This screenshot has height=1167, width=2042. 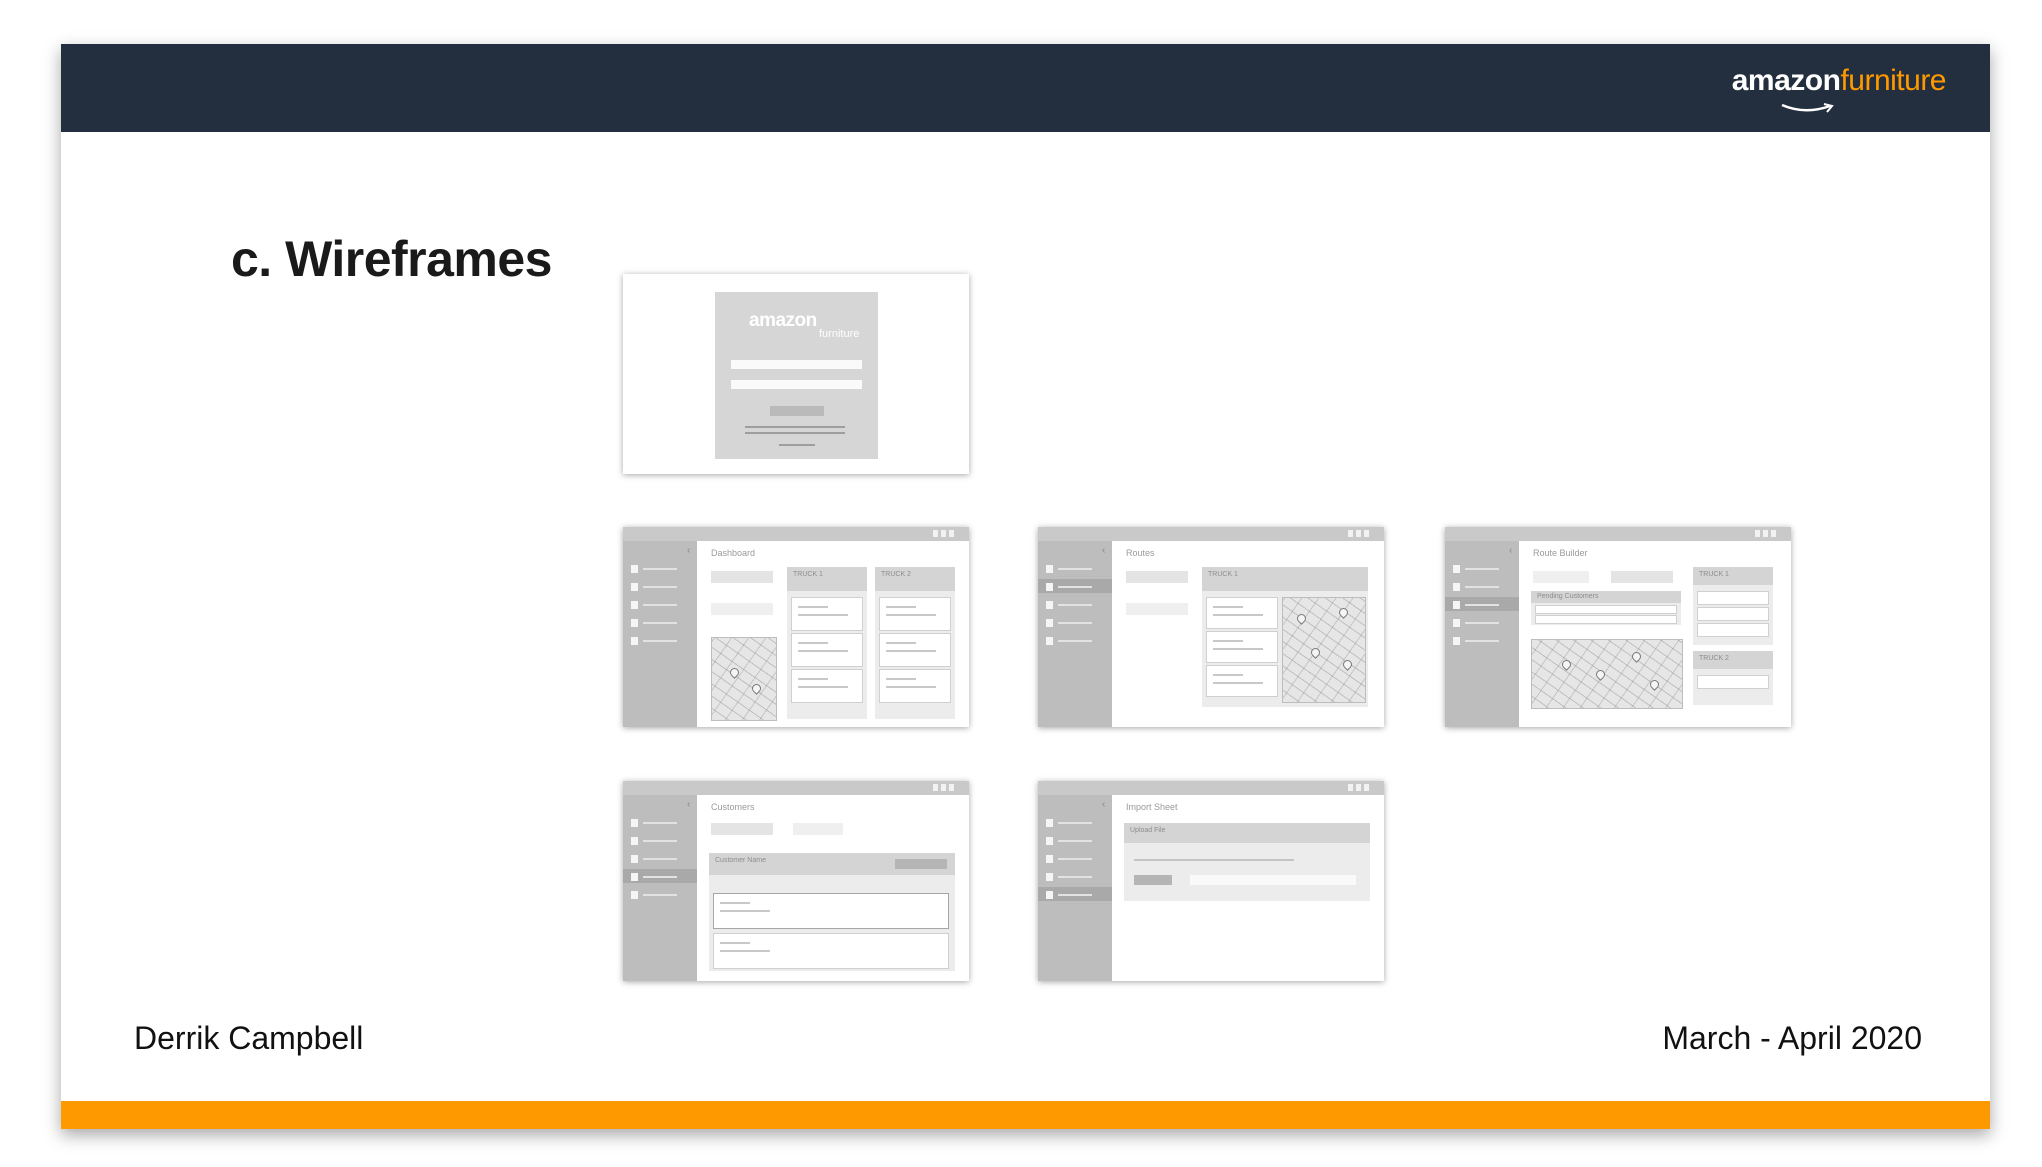 What do you see at coordinates (839, 334) in the screenshot?
I see `login-logo-secondary: furniture` at bounding box center [839, 334].